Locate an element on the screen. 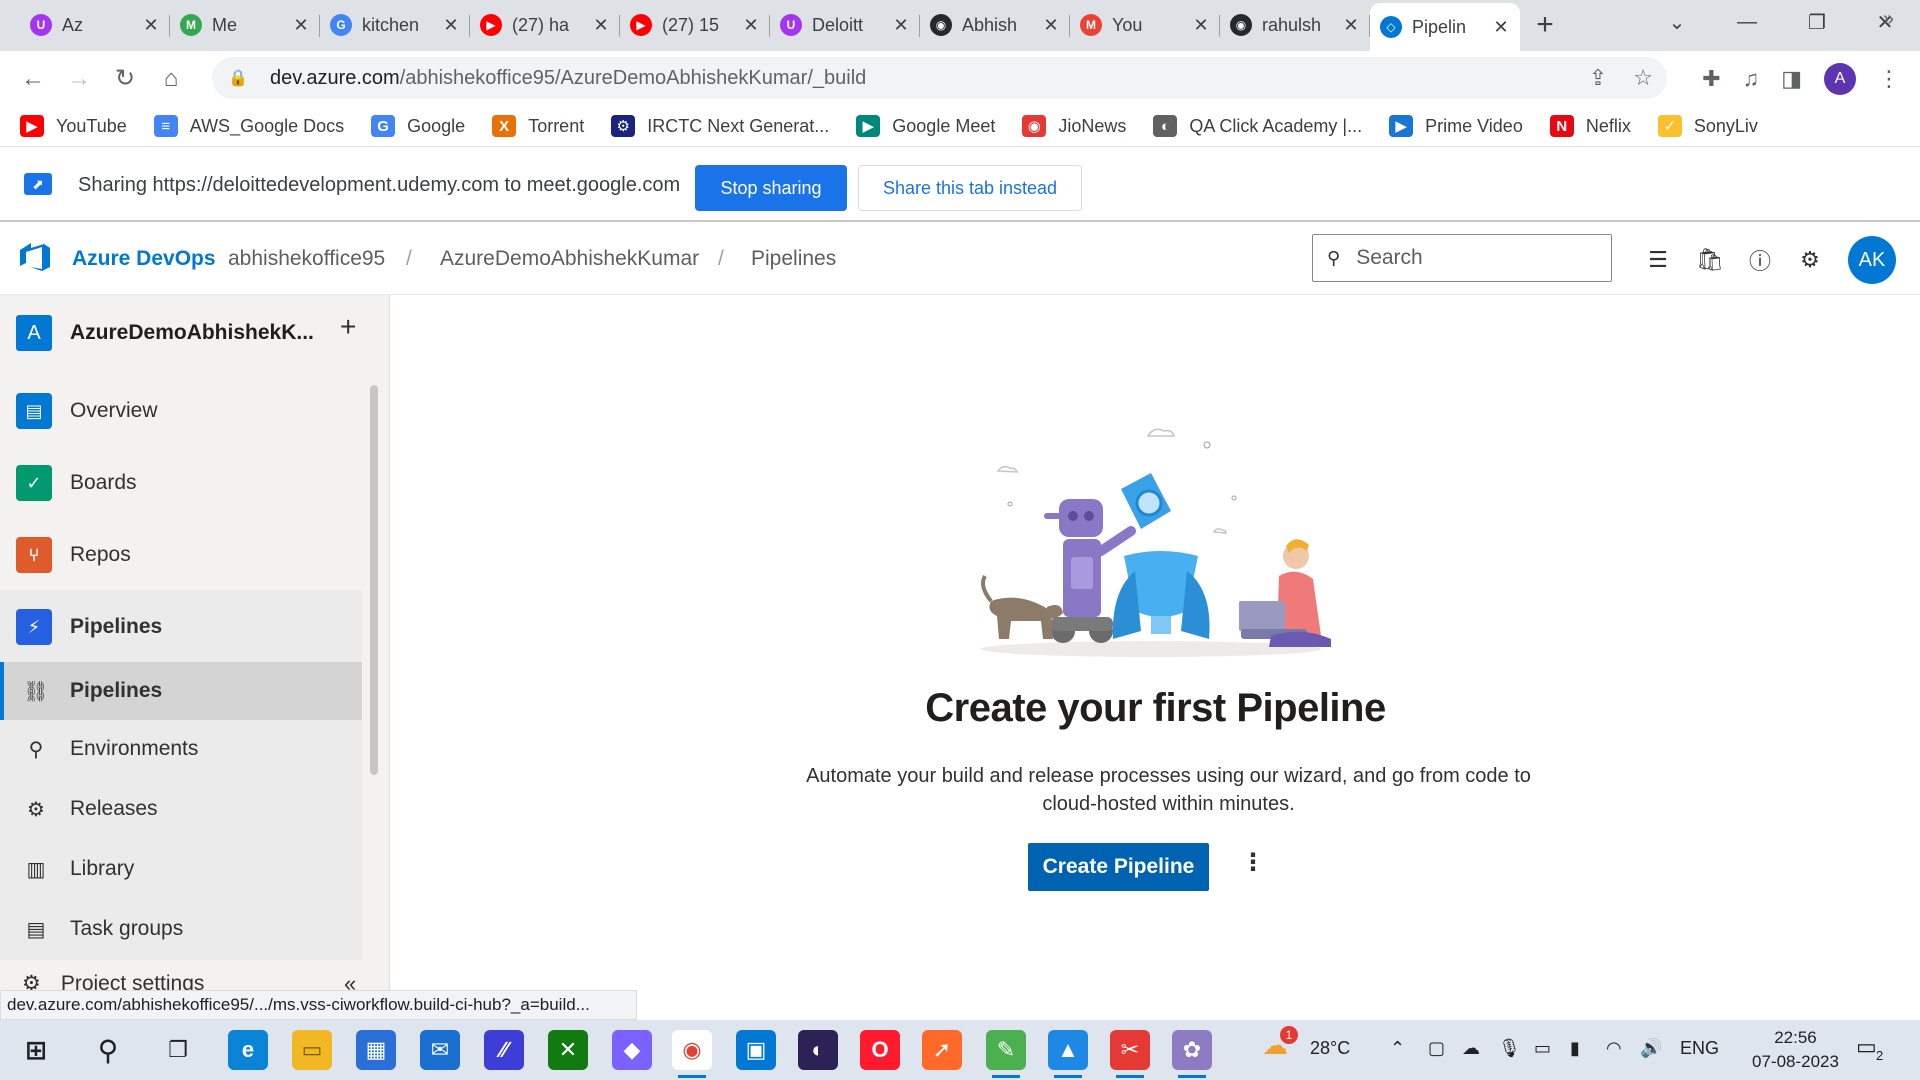  extensions-icon: ✚ is located at coordinates (1711, 79).